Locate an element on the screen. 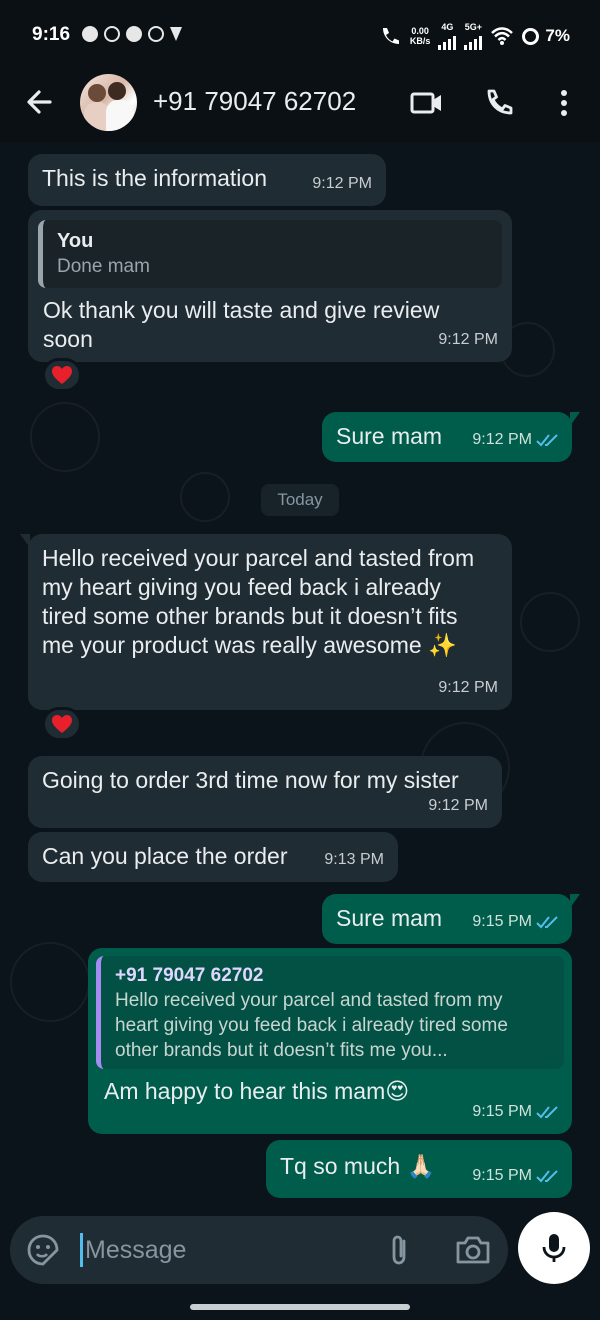  message-time: 9:13 PM is located at coordinates (354, 859).